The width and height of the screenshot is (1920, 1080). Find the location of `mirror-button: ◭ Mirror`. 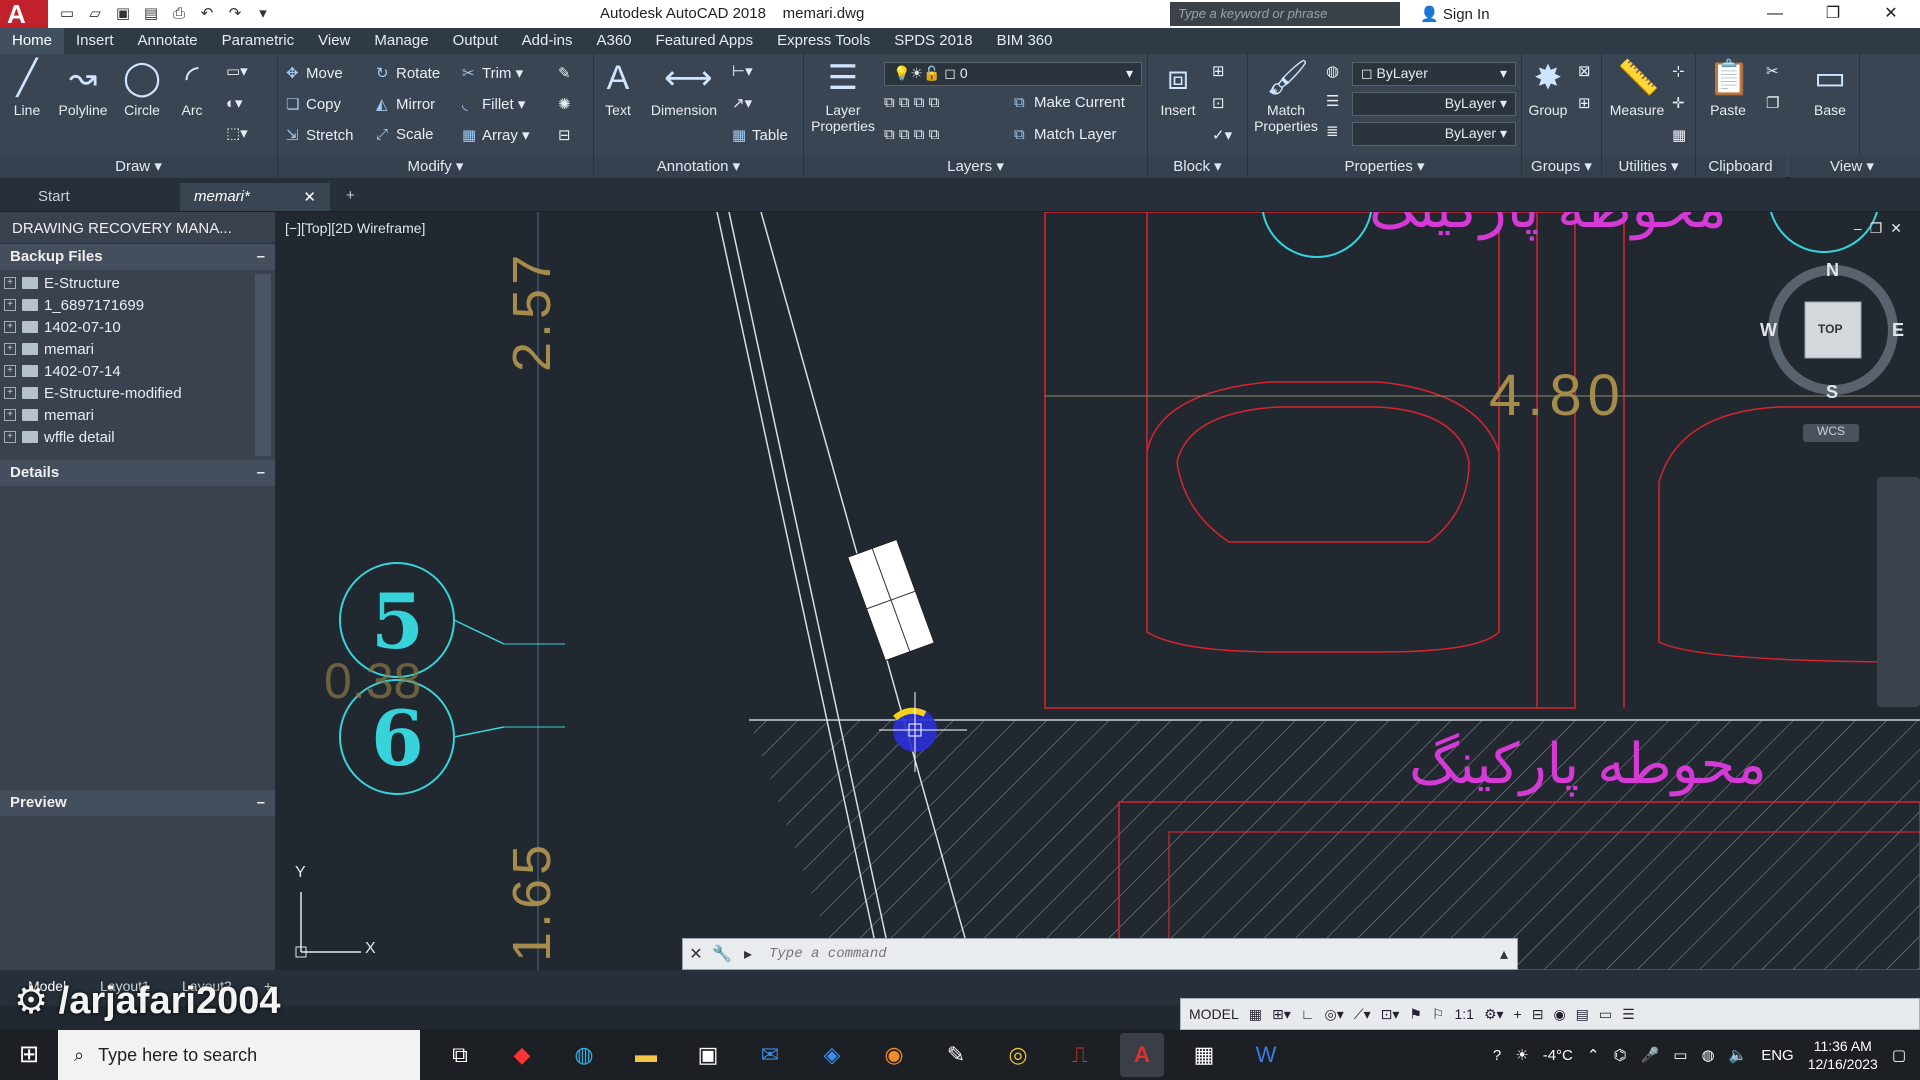

mirror-button: ◭ Mirror is located at coordinates (405, 104).